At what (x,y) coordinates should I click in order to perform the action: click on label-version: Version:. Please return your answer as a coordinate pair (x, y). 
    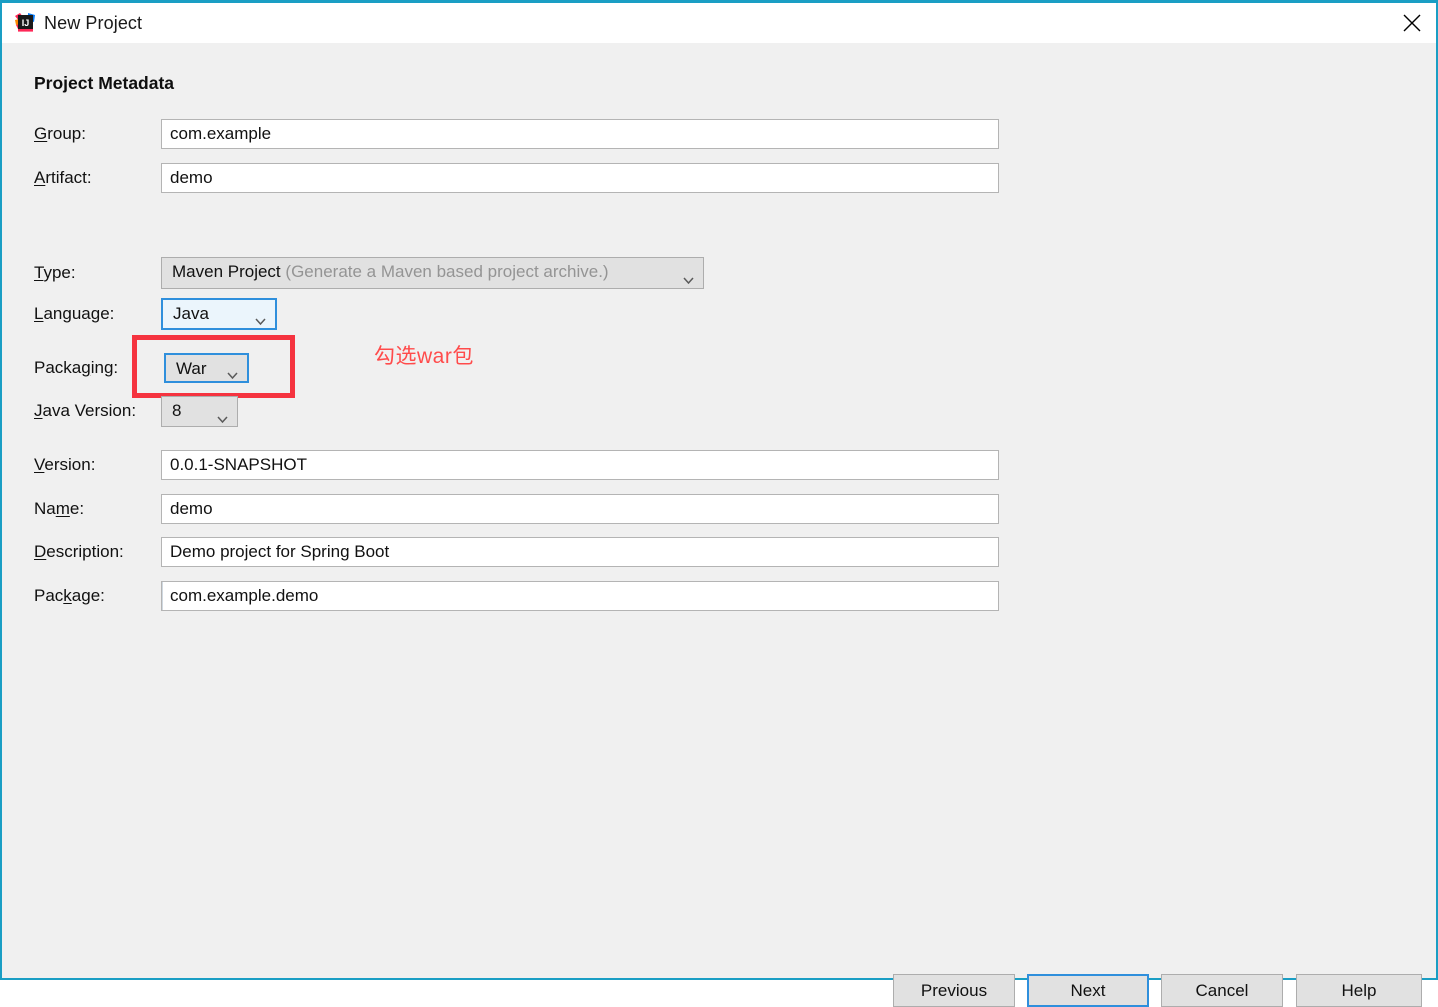
    Looking at the image, I should click on (65, 464).